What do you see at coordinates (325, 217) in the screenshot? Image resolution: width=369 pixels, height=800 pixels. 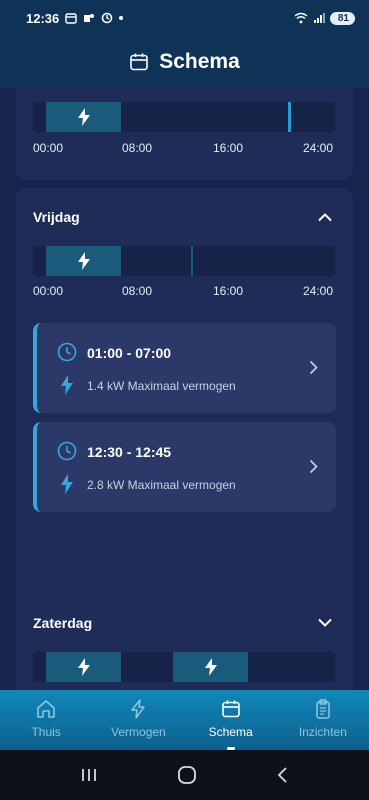 I see `chevron-up-icon` at bounding box center [325, 217].